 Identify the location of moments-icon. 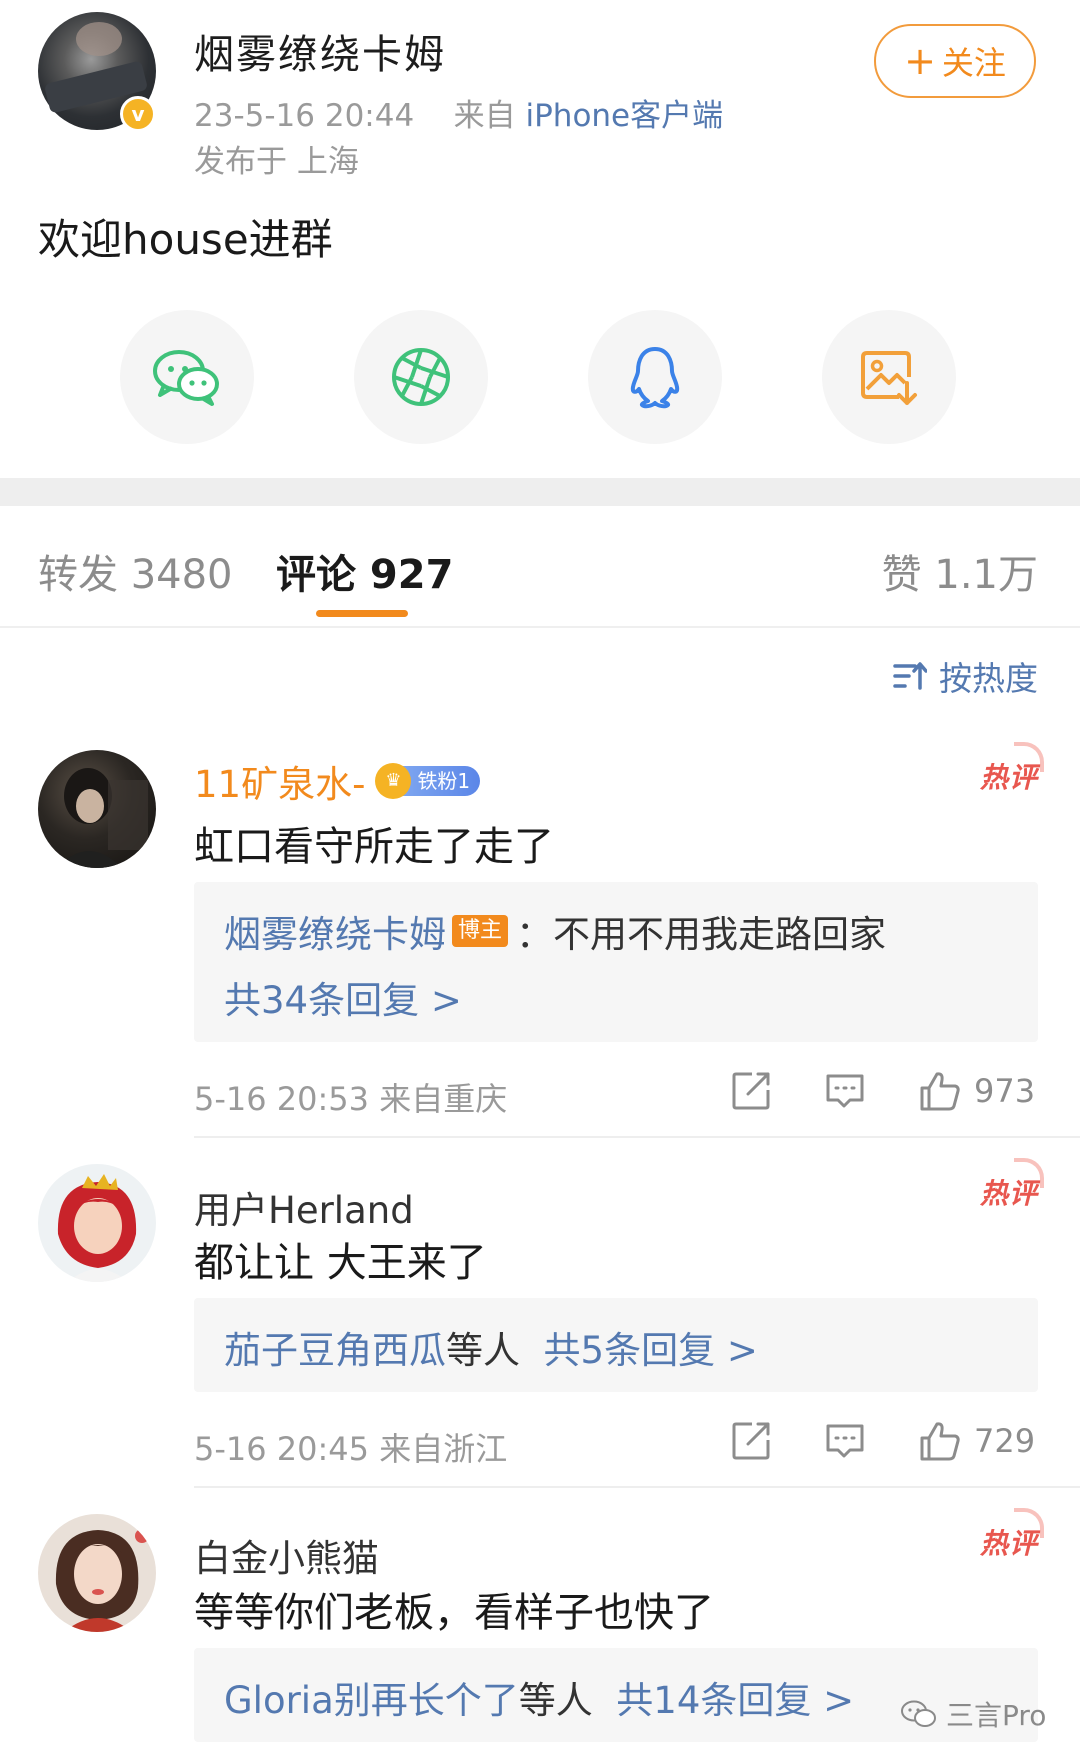
(421, 377).